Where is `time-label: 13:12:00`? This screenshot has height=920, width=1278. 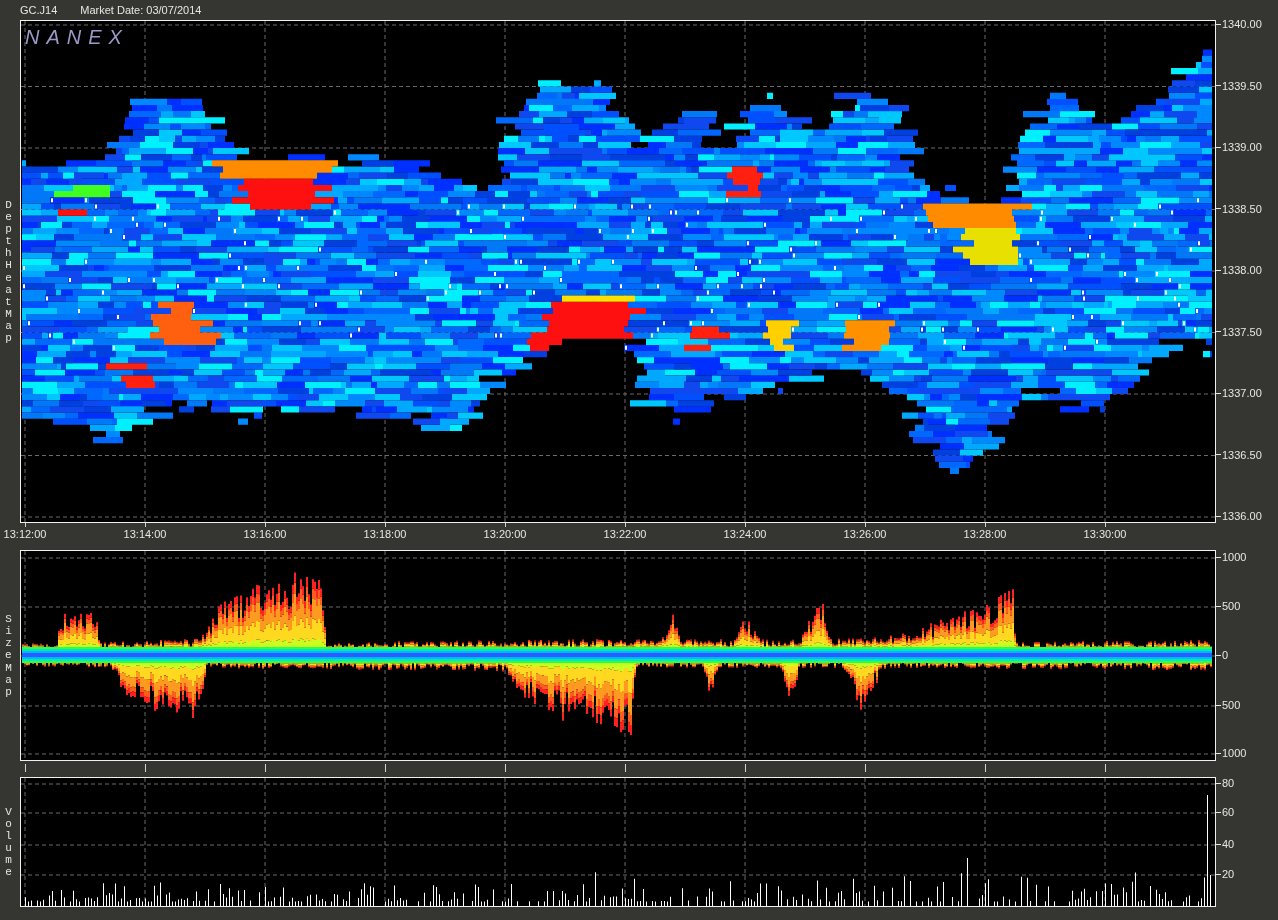 time-label: 13:12:00 is located at coordinates (25, 534).